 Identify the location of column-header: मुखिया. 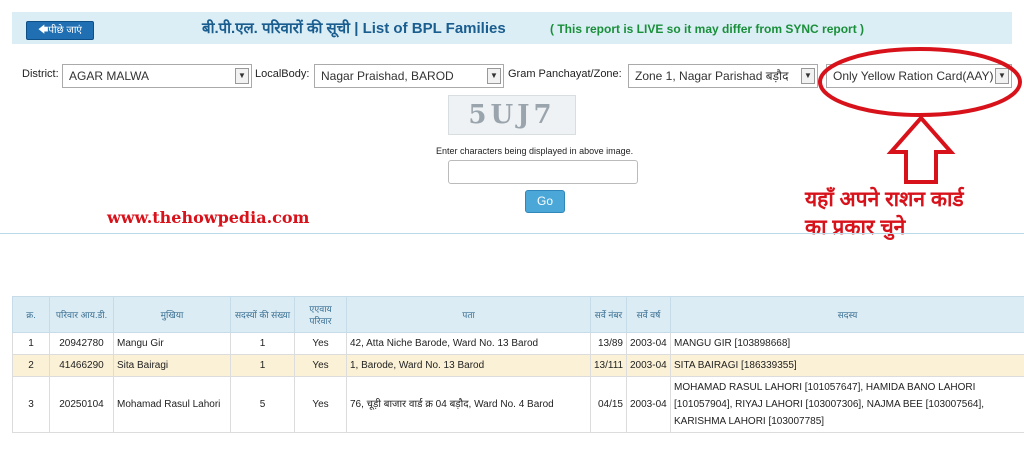
(172, 314).